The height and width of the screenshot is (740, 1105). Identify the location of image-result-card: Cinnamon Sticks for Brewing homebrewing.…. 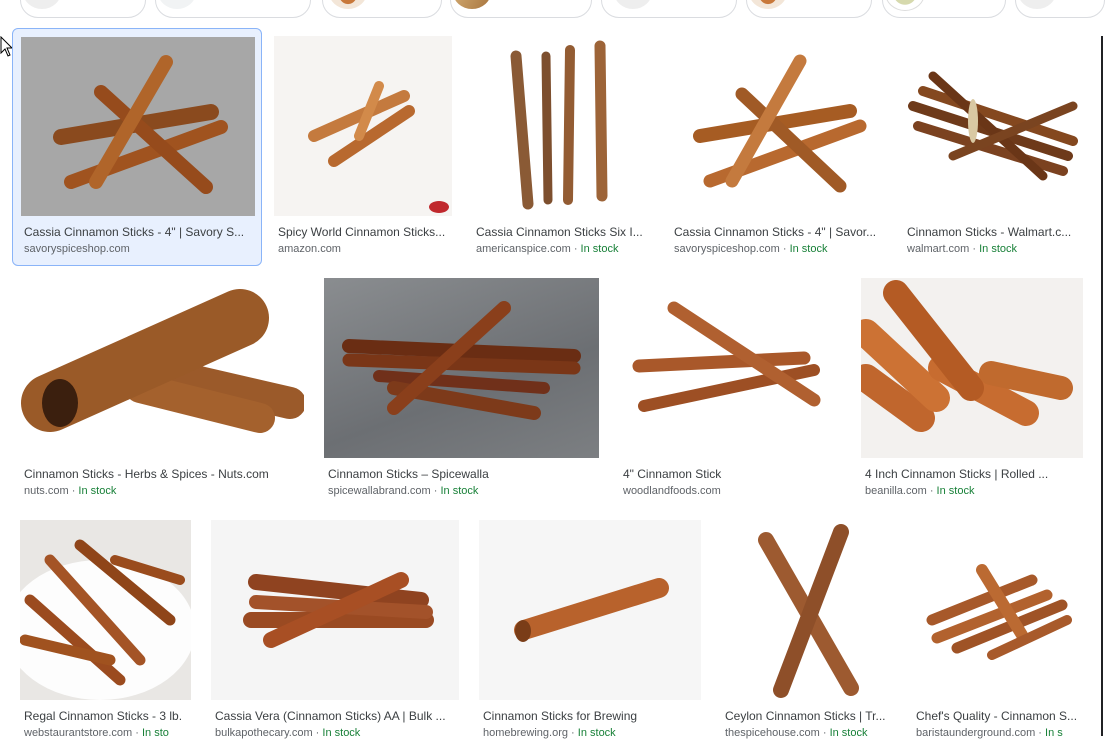
(590, 629).